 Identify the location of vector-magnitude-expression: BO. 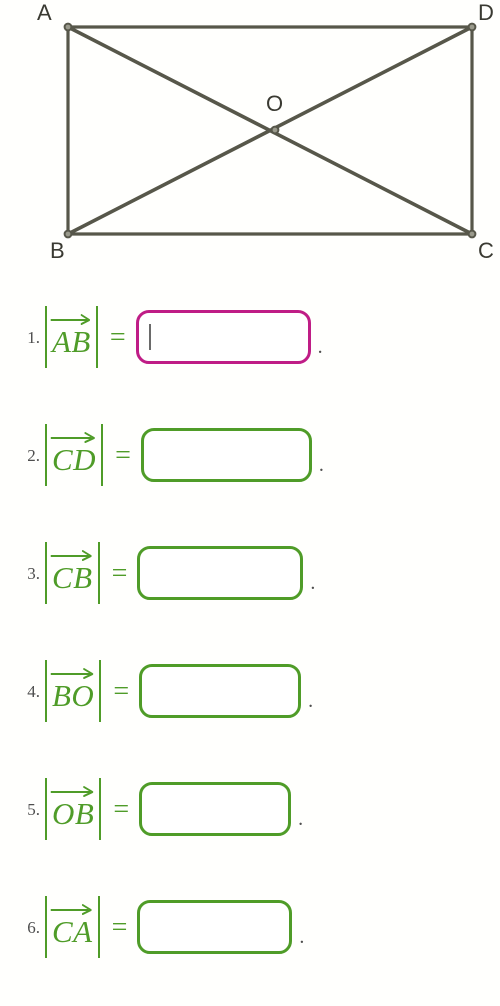
(73, 691).